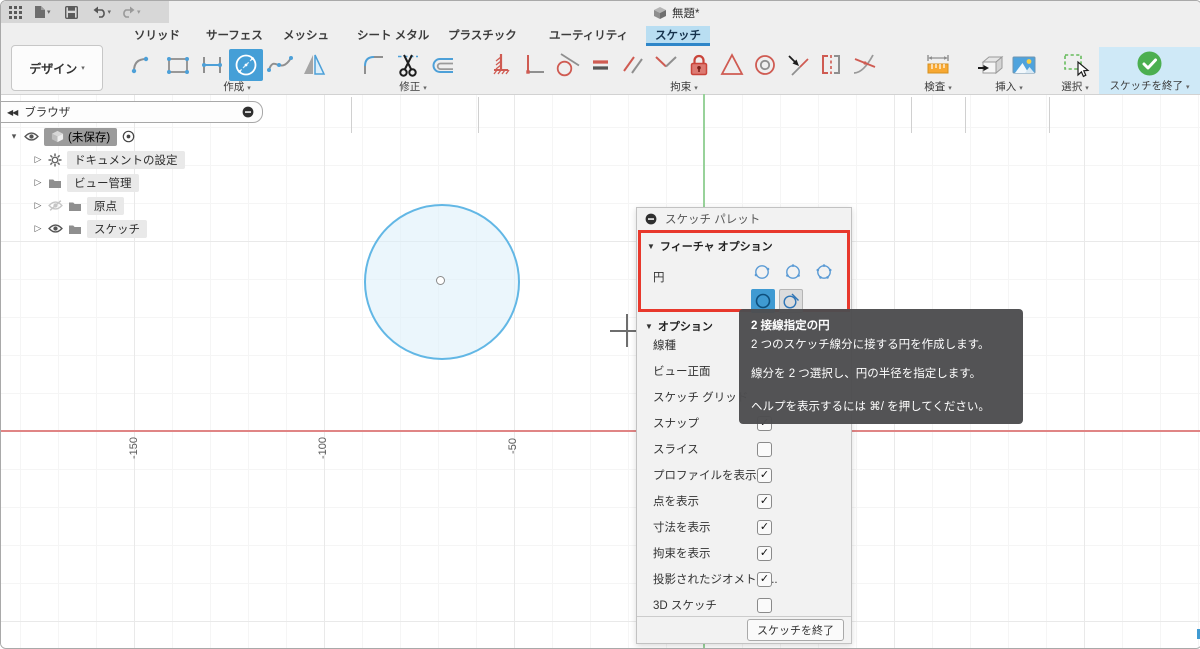  Describe the element at coordinates (764, 553) in the screenshot. I see `show-constraints-checkbox: ✓` at that location.